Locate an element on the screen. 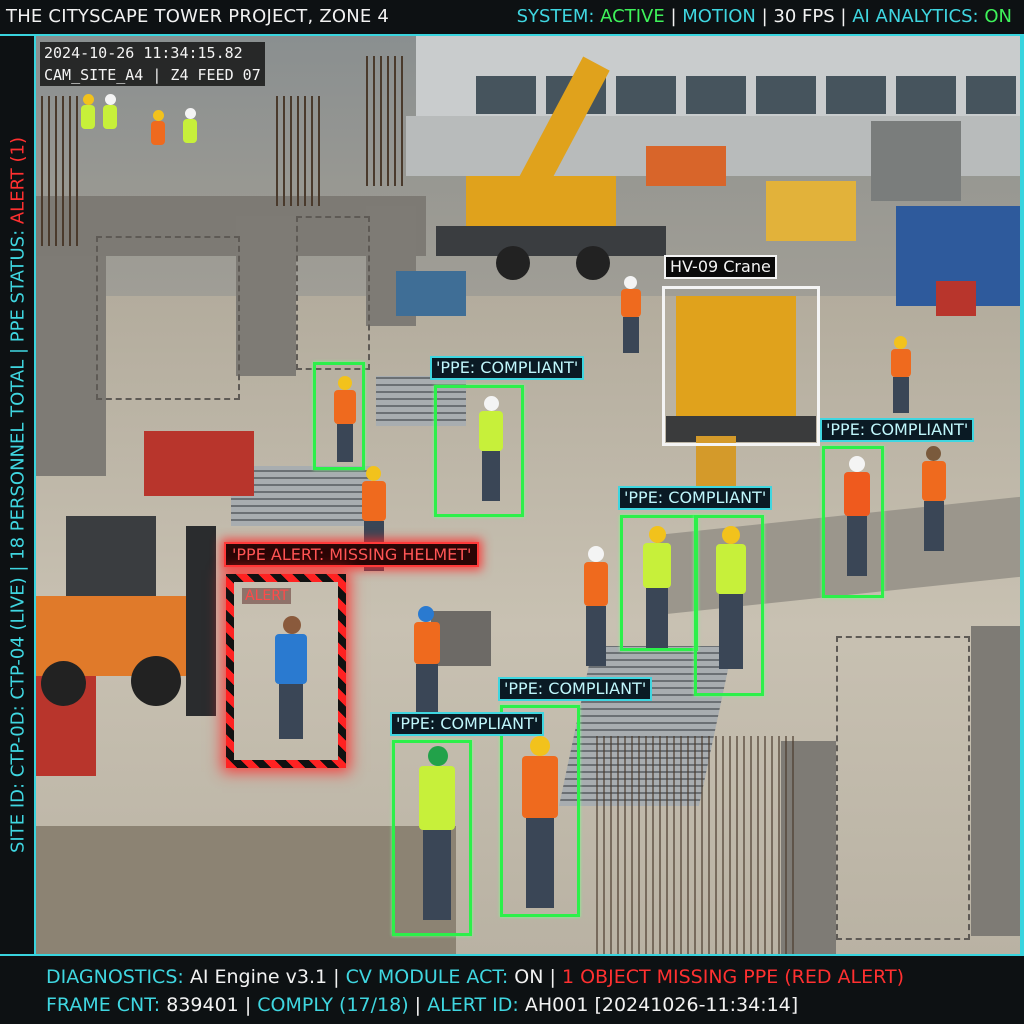  missing-ppe-alert: 1 OBJECT MISSING PPE (RED ALERT) is located at coordinates (732, 977).